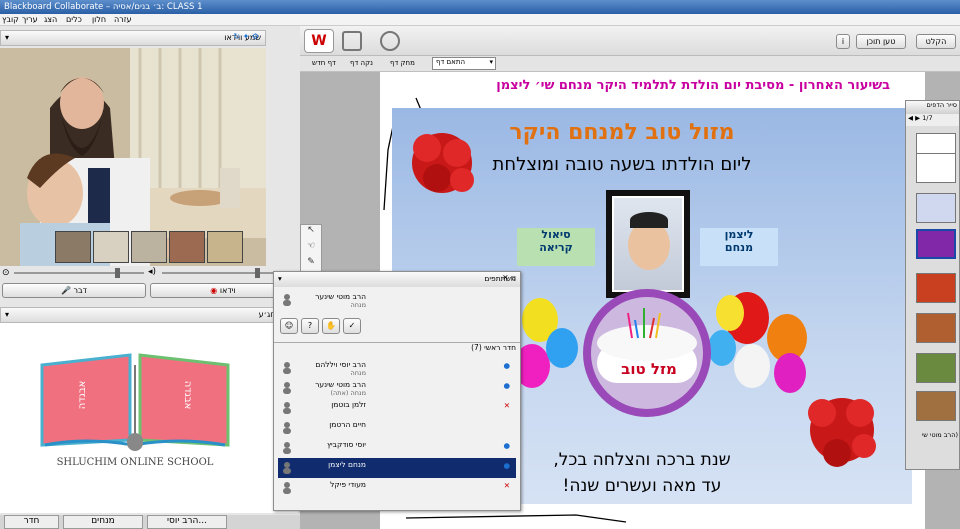  I want to click on participant-row: זלמן בוטמן ✕, so click(397, 408).